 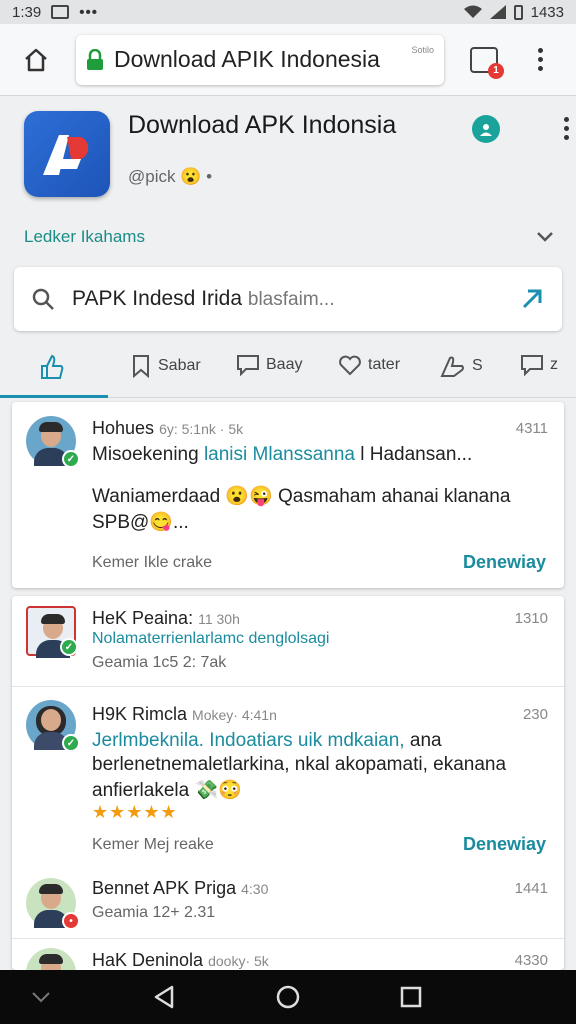 I want to click on tab-like, so click(x=52, y=367).